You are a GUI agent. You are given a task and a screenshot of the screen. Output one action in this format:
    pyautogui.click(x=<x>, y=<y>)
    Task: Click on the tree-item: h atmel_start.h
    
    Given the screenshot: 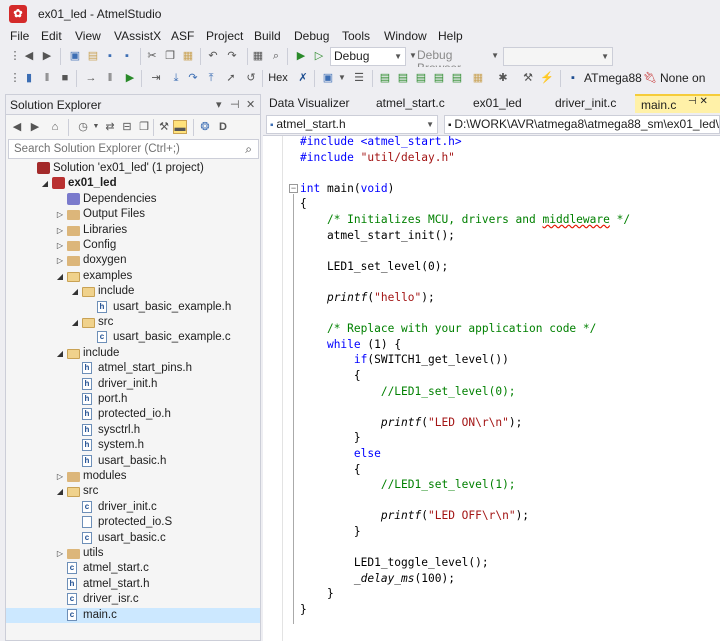 What is the action you would take?
    pyautogui.click(x=133, y=584)
    